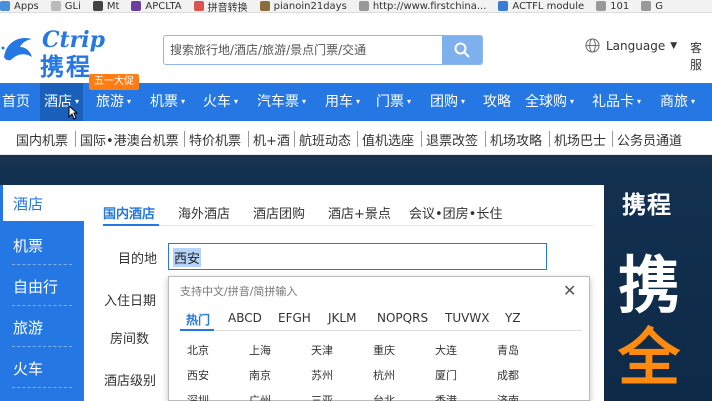 Image resolution: width=712 pixels, height=401 pixels. Describe the element at coordinates (42, 139) in the screenshot. I see `subnav-domestic-flights: 国内机票` at that location.